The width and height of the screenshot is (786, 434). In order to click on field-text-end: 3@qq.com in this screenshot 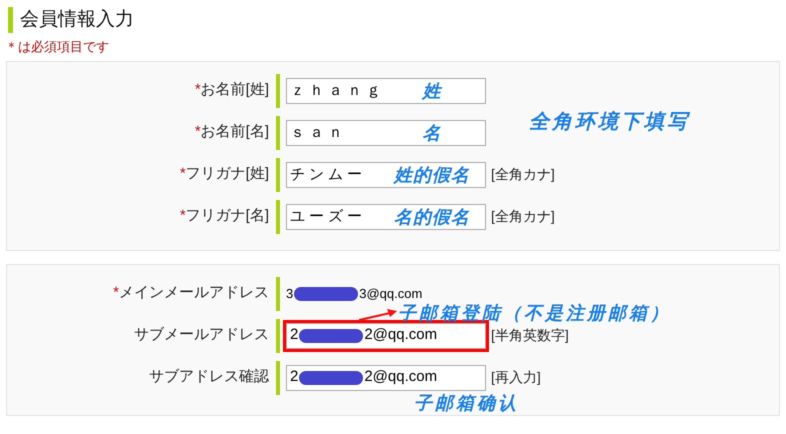, I will do `click(390, 293)`.